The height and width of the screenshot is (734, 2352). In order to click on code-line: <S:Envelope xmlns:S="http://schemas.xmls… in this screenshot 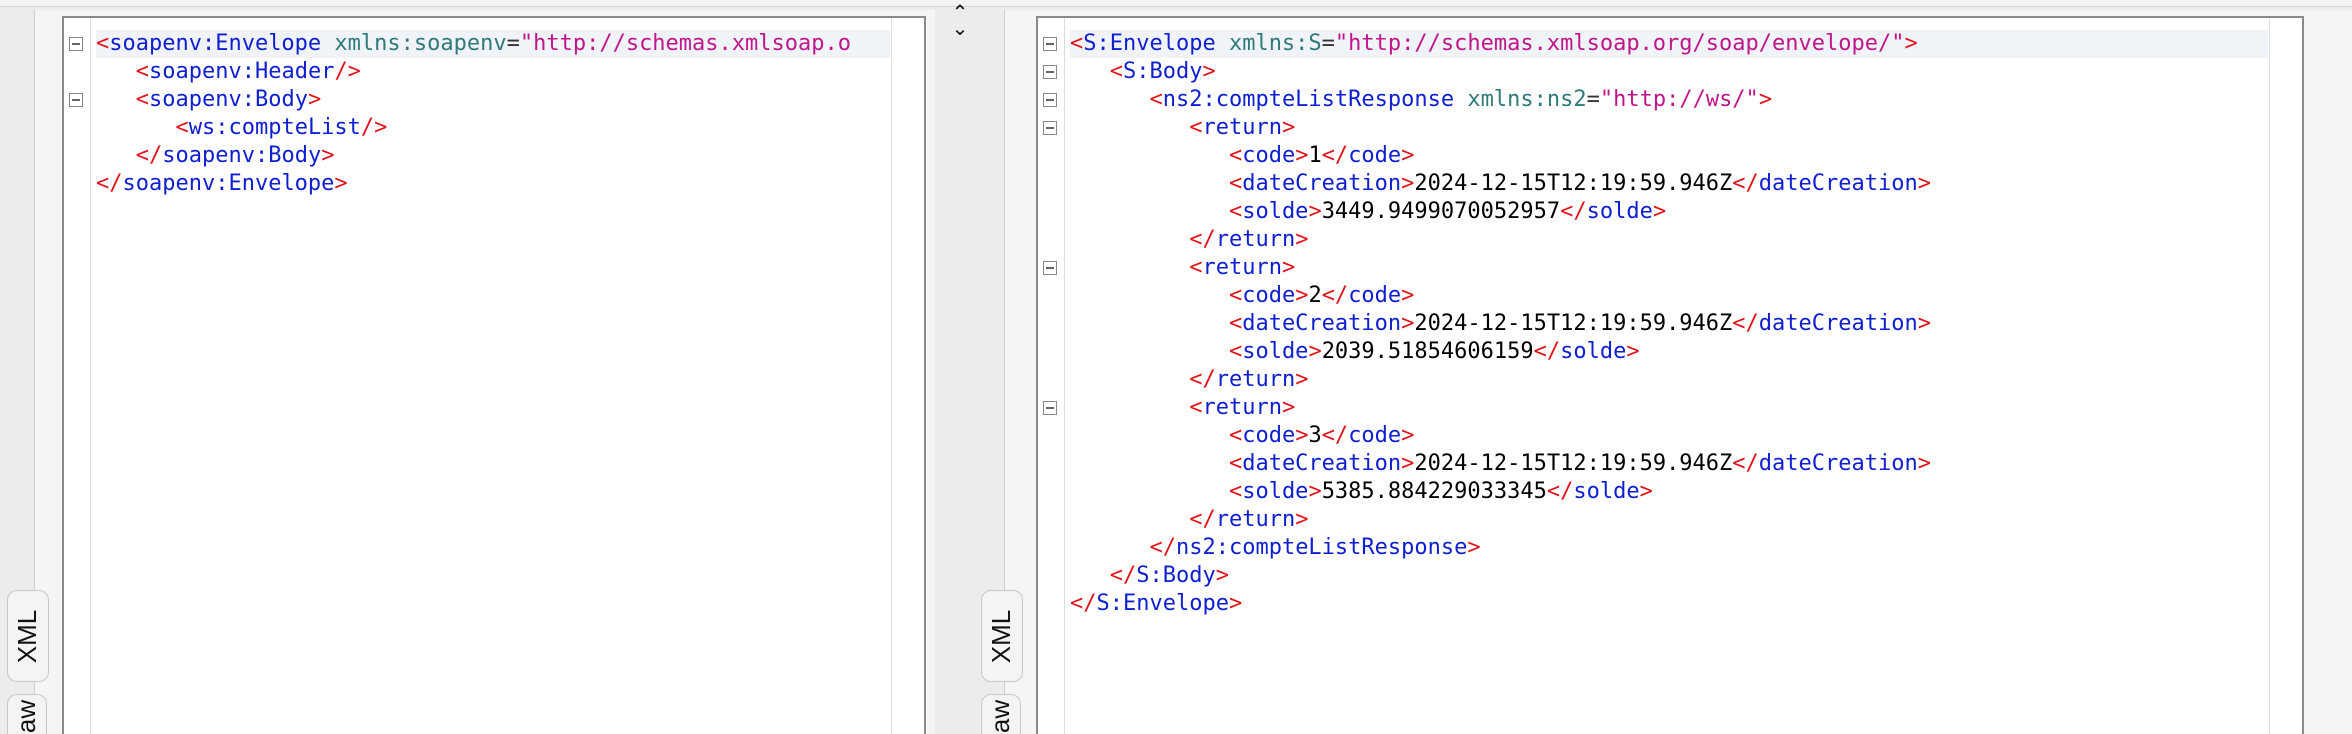, I will do `click(1669, 44)`.